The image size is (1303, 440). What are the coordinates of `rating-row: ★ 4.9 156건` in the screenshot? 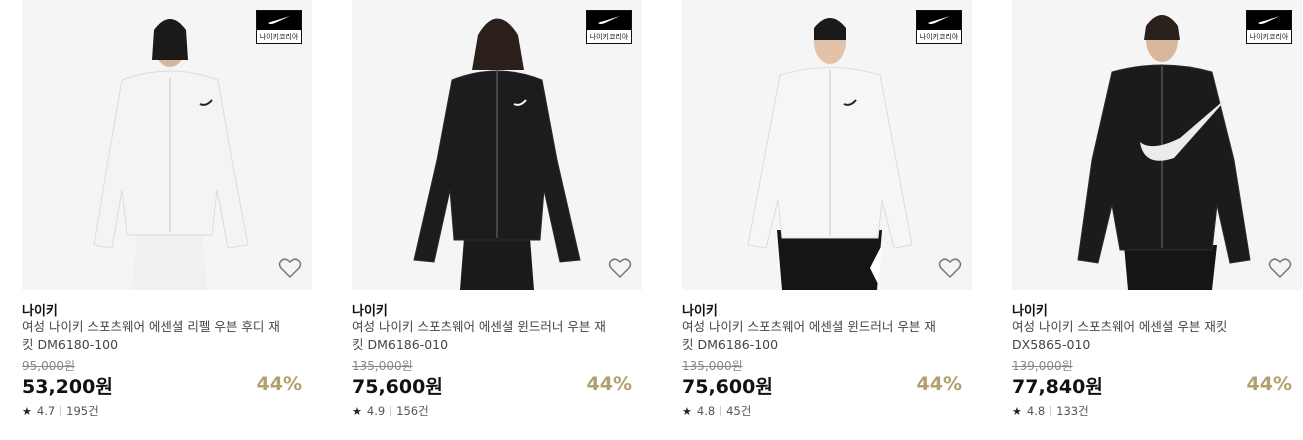 It's located at (390, 411).